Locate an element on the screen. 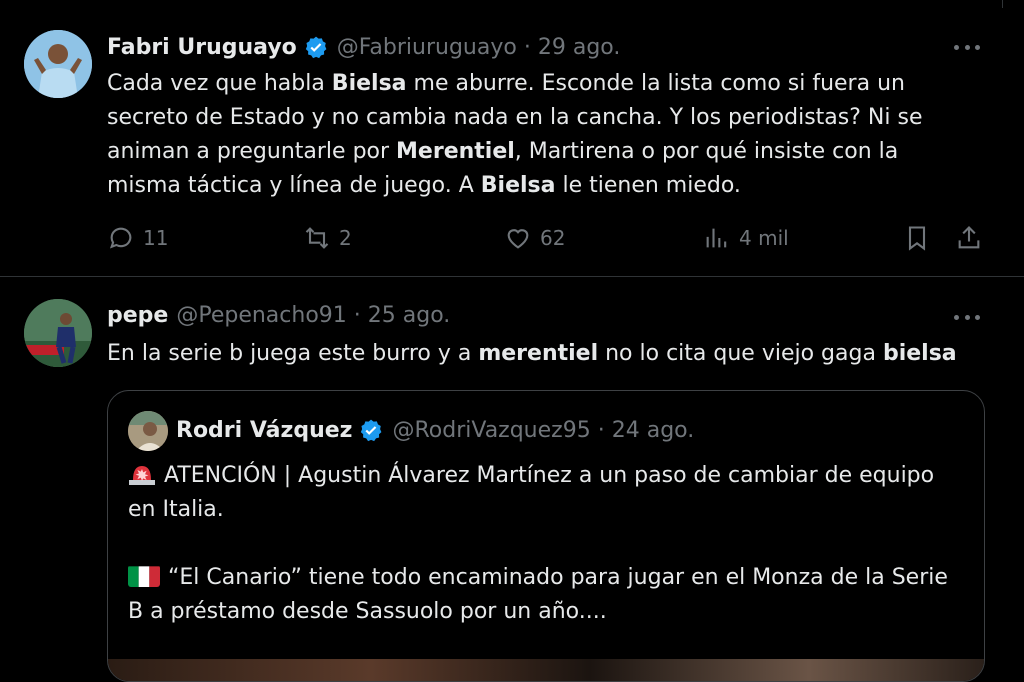 The image size is (1024, 682). bookmark-button is located at coordinates (917, 238).